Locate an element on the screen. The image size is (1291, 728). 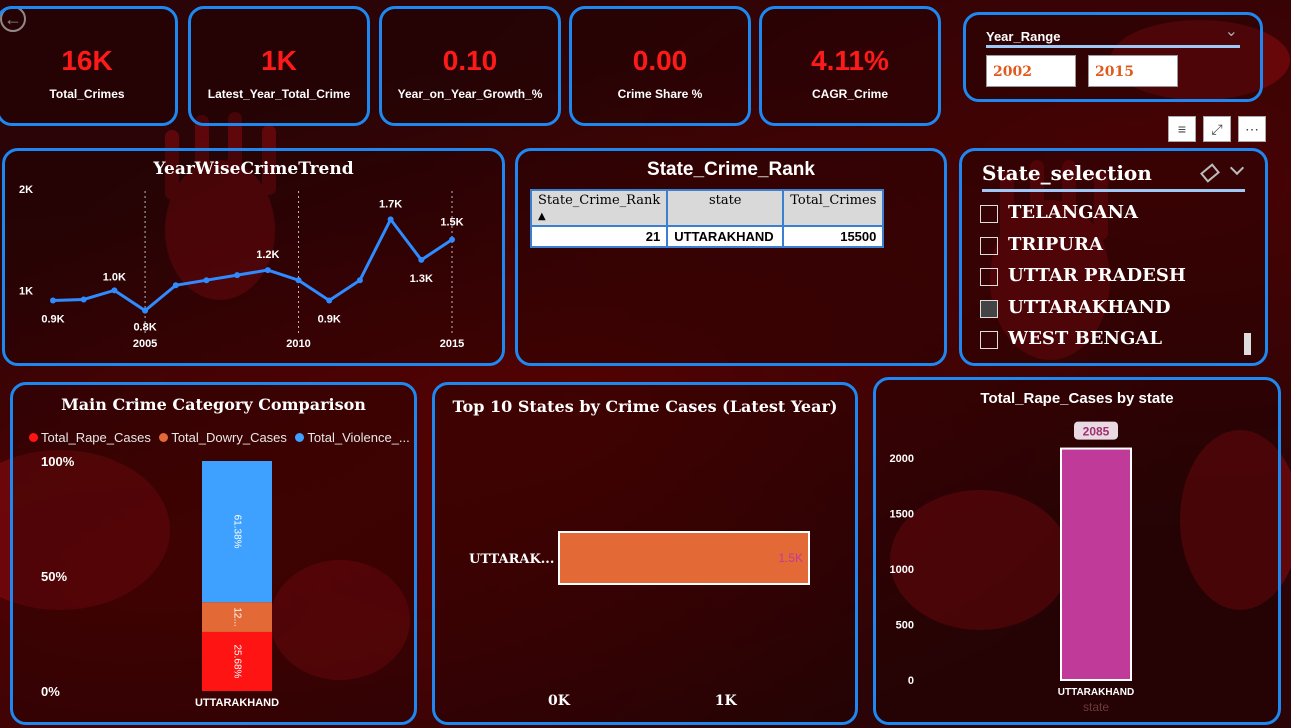
segment-label: 61.38% is located at coordinates (236, 532).